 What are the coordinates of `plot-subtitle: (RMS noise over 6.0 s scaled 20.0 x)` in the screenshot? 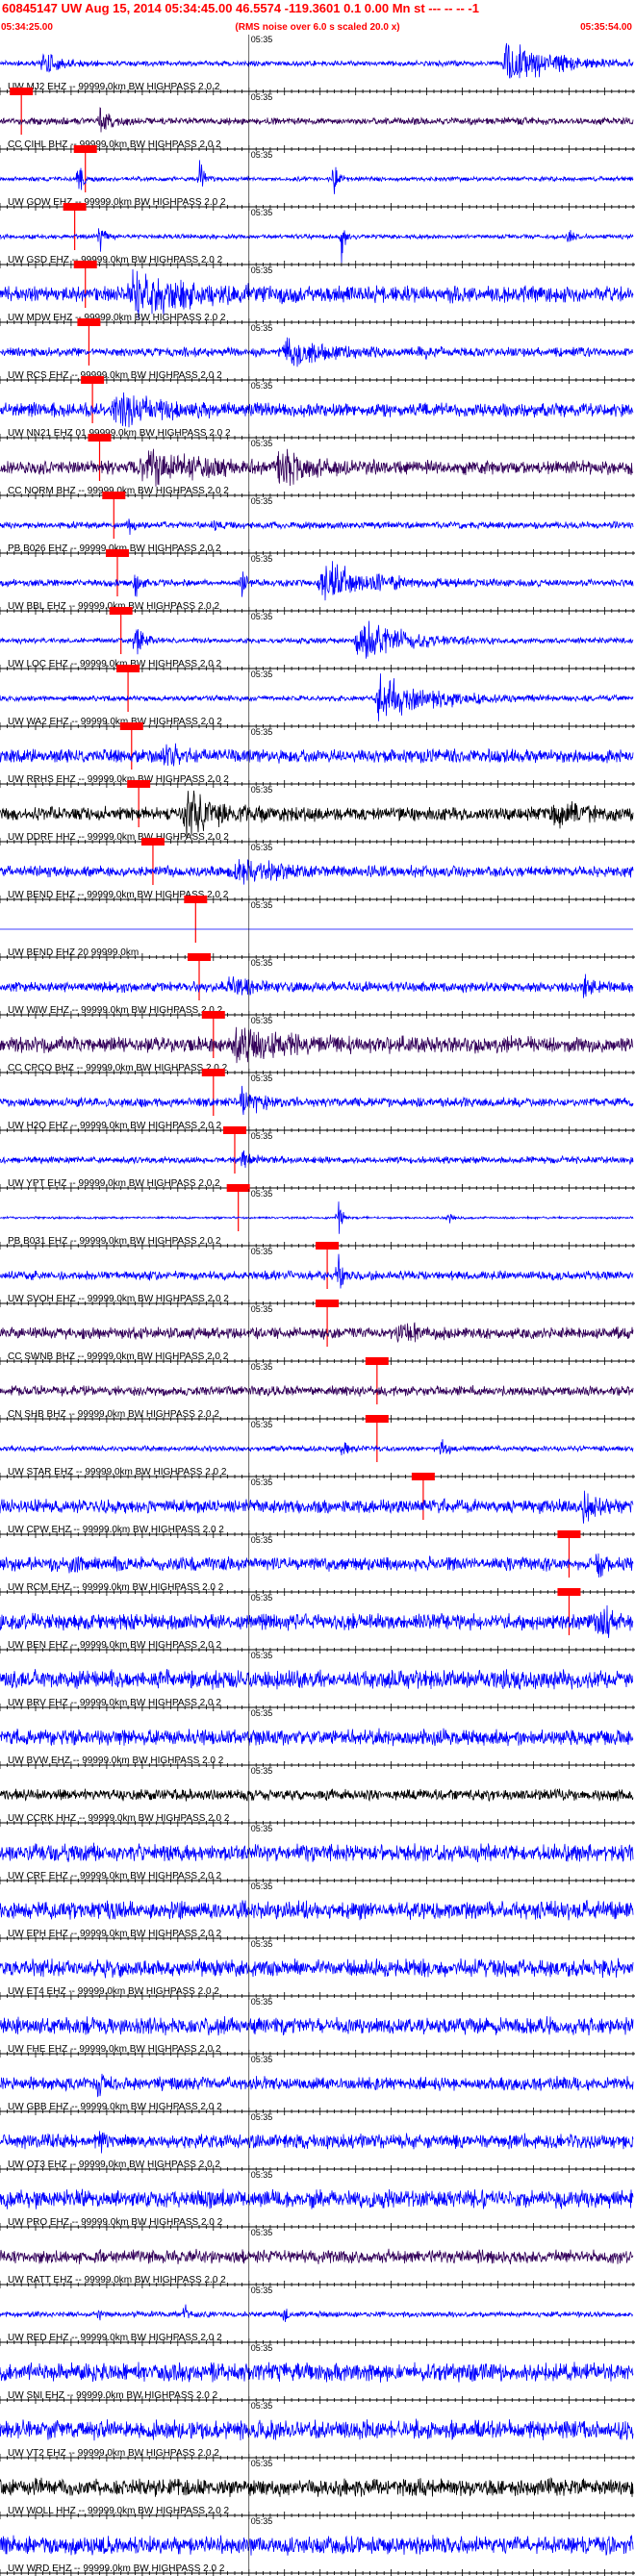 It's located at (317, 27).